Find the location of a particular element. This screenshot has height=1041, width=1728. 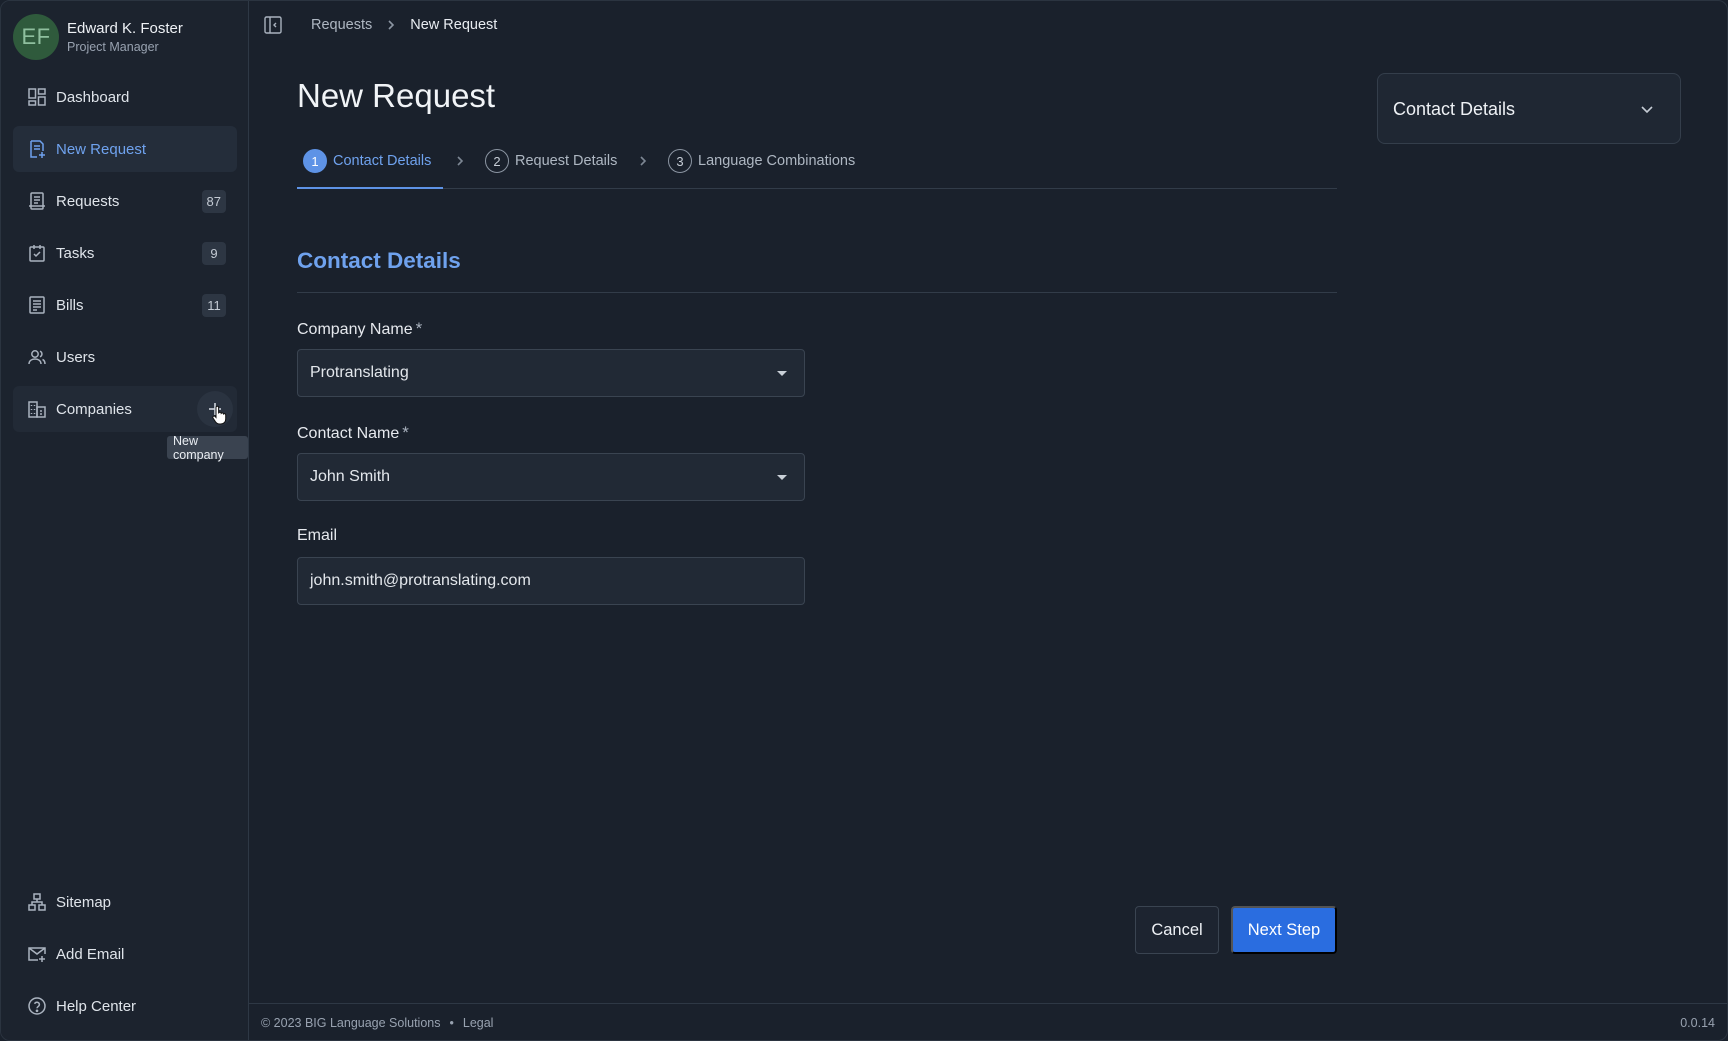

version-text: 0.0.14 is located at coordinates (1697, 1023).